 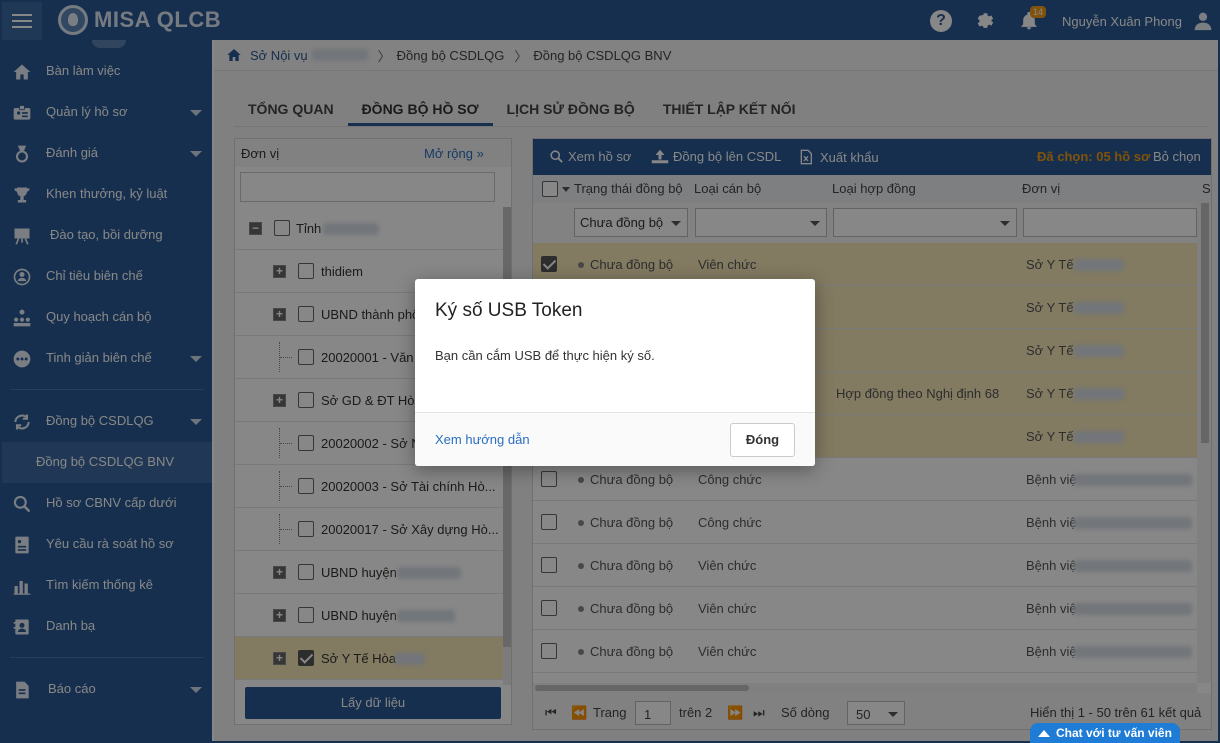 I want to click on dialog-message: Bạn cần cắm USB để thực hiện ký số., so click(x=545, y=355).